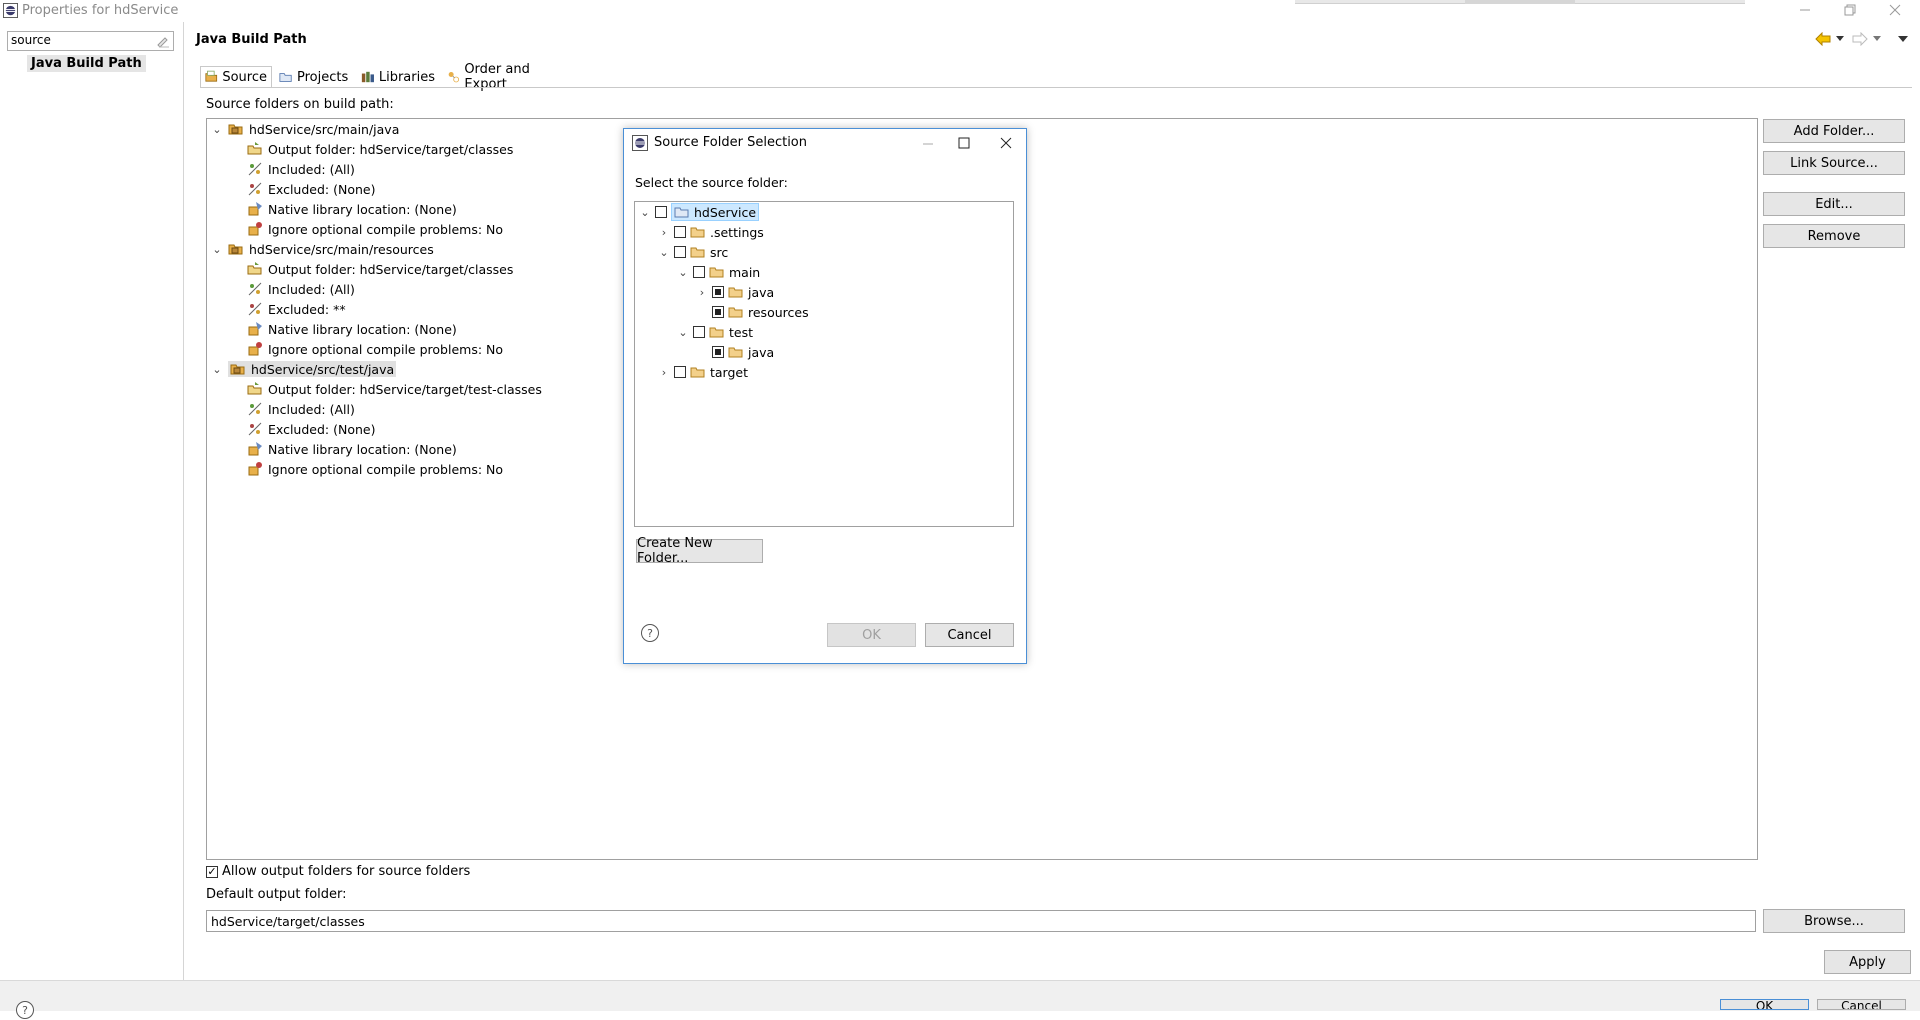 The height and width of the screenshot is (1020, 1920). What do you see at coordinates (1861, 1004) in the screenshot?
I see `cancel-button: Cancel` at bounding box center [1861, 1004].